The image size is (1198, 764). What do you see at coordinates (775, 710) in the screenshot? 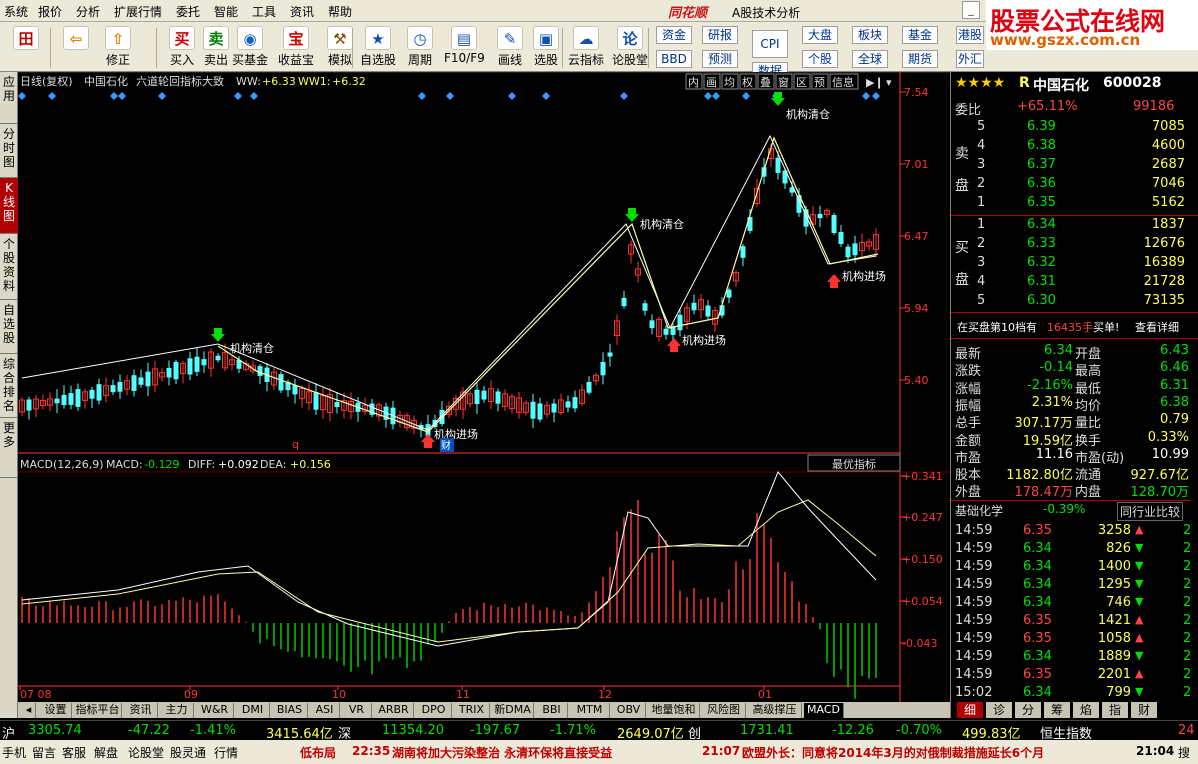
I see `indicator-tab-18: 高级撑压` at bounding box center [775, 710].